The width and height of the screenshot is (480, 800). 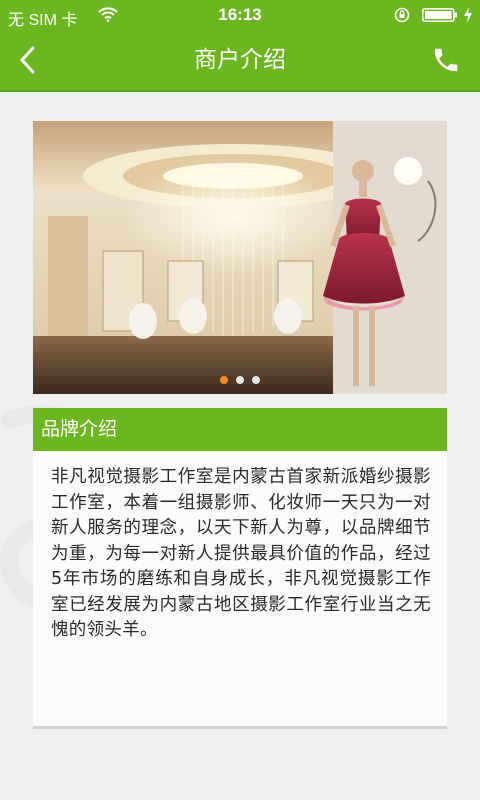 I want to click on call-button, so click(x=446, y=60).